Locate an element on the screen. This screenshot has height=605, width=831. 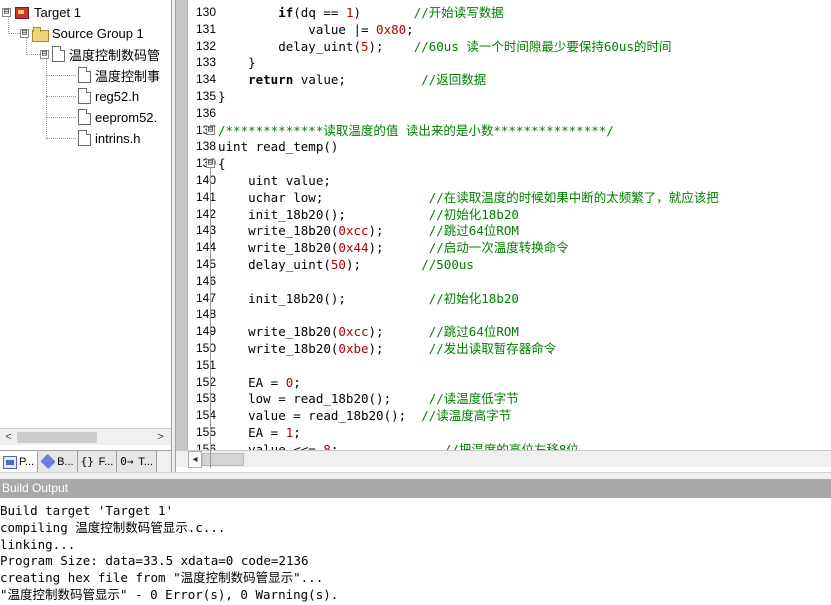
code-comment: //发出读取暂存器命令 is located at coordinates (492, 348).